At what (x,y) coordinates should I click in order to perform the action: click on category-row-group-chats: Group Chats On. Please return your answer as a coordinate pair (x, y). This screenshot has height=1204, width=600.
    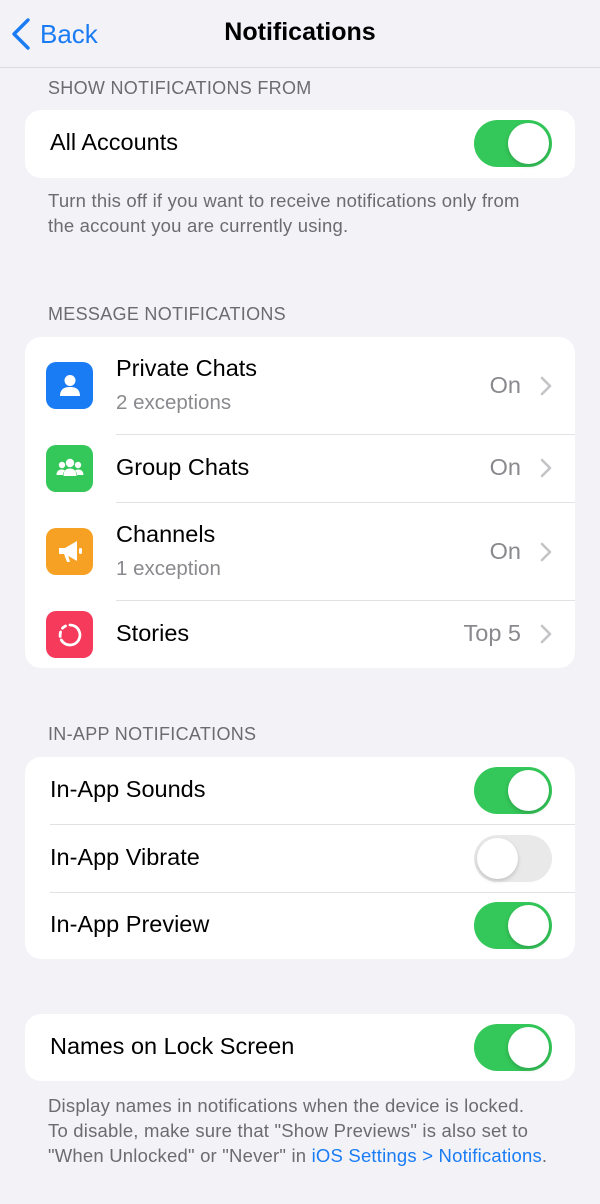
    Looking at the image, I should click on (300, 468).